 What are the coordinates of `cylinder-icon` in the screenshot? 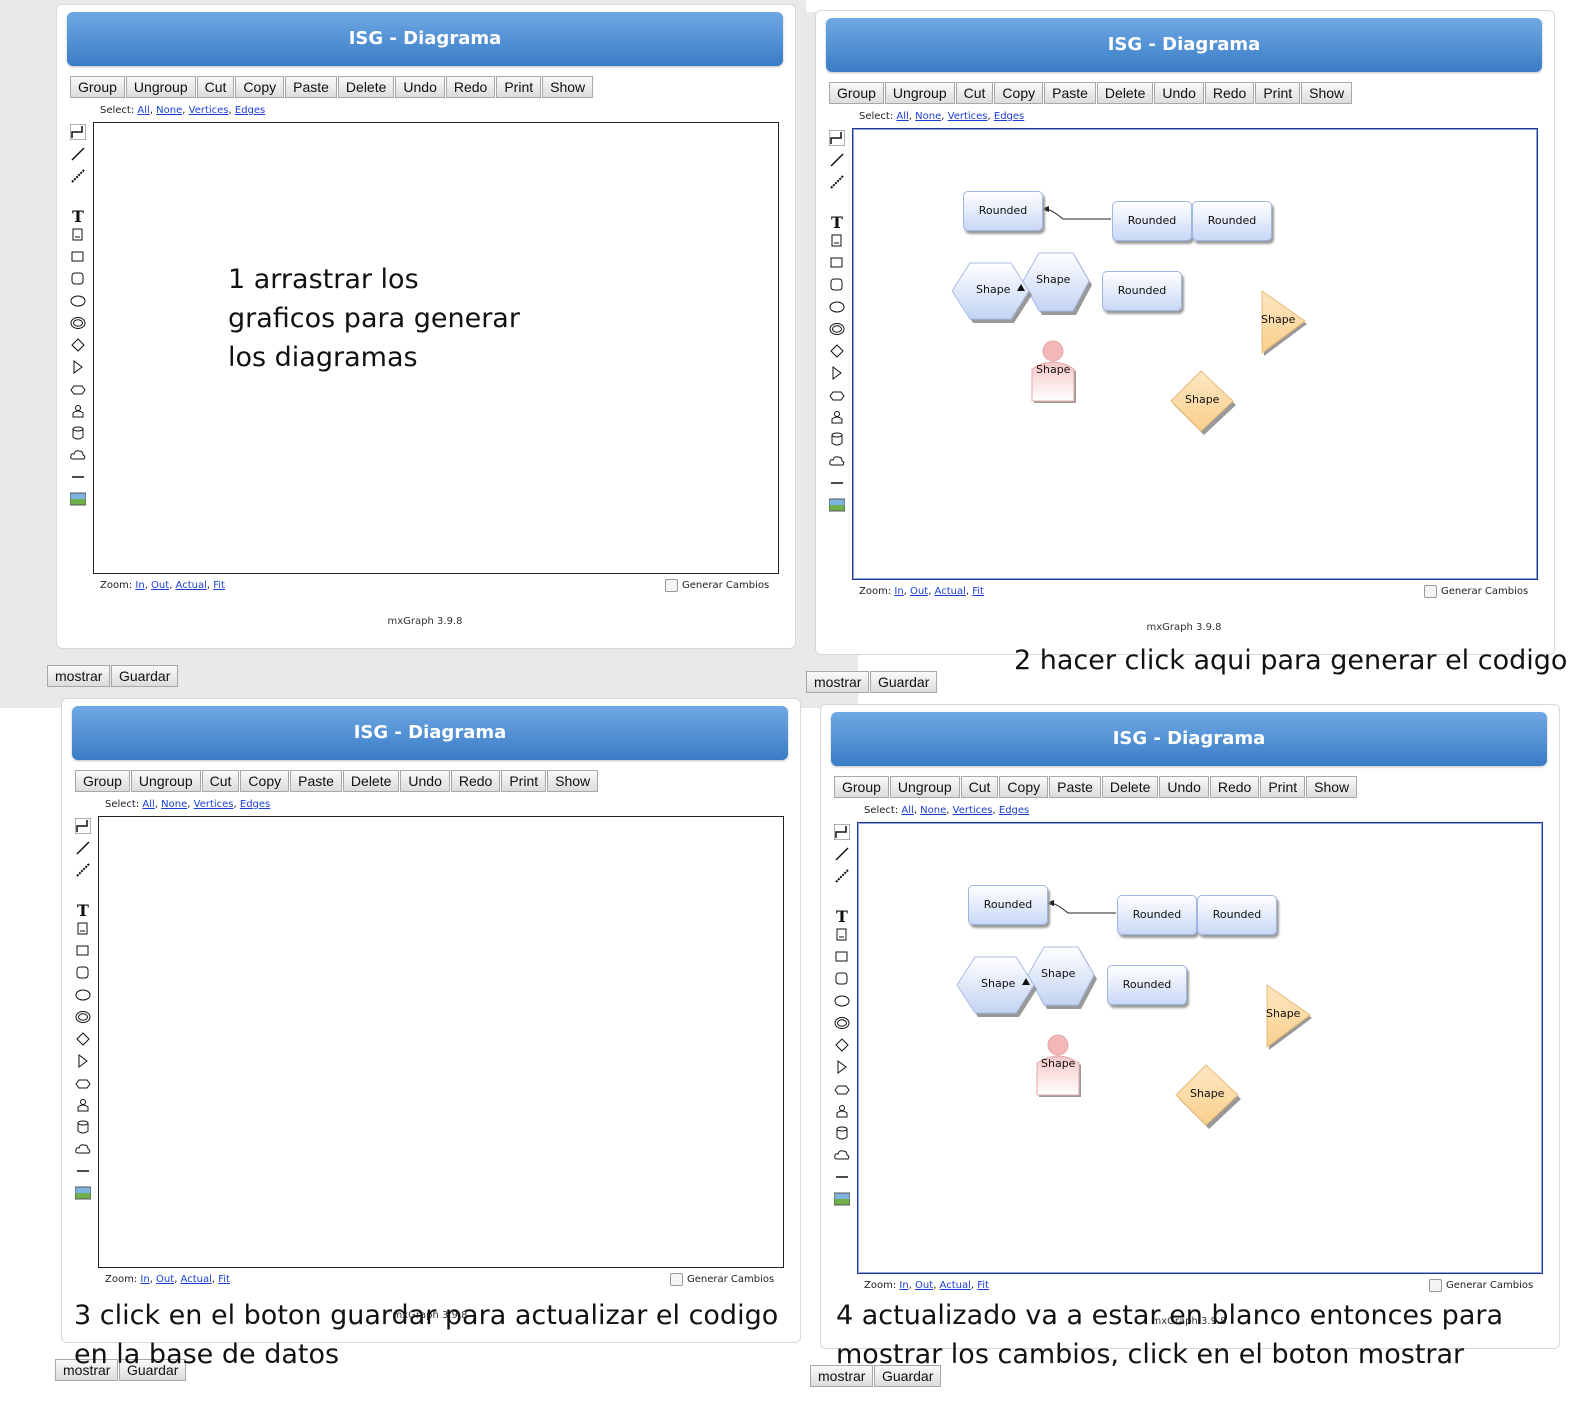 It's located at (83, 1131).